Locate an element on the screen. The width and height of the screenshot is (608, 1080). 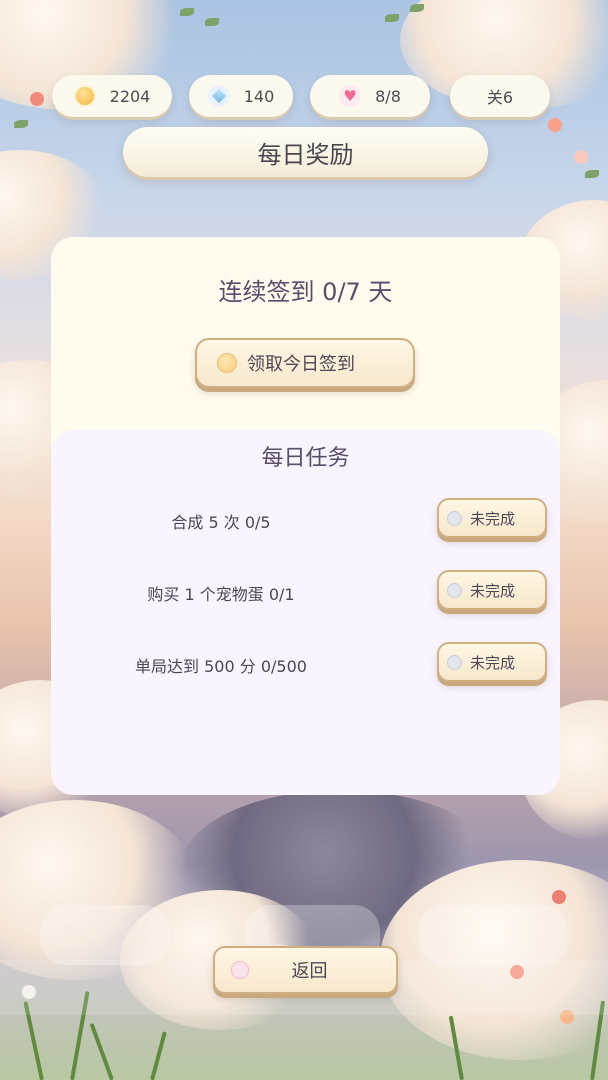
claim-signin-button: 领取今日签到 is located at coordinates (305, 363).